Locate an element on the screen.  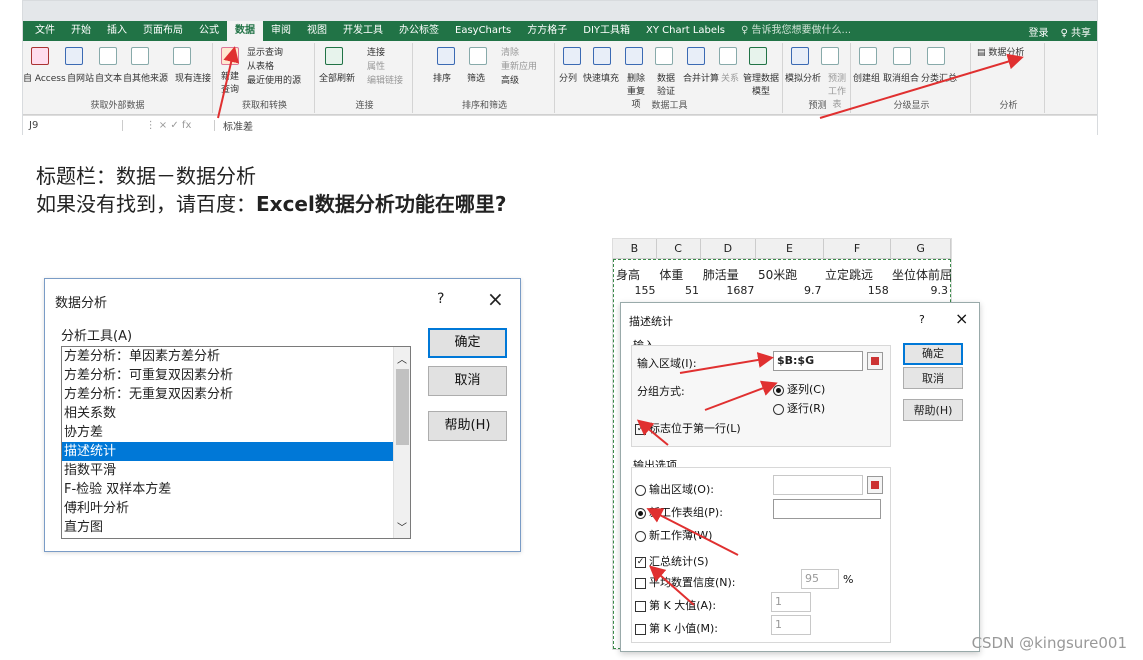
tab-review: 审阅 is located at coordinates (281, 31).